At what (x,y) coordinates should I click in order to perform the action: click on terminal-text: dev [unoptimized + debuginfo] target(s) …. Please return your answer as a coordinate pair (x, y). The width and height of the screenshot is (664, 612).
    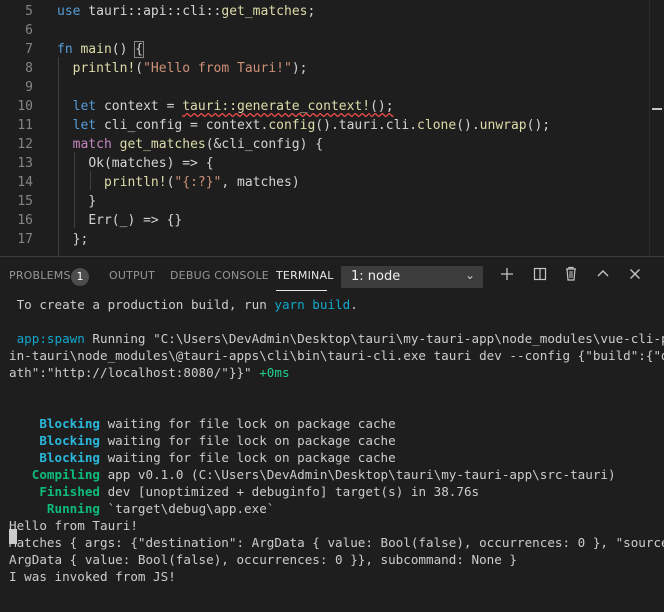
    Looking at the image, I should click on (290, 491).